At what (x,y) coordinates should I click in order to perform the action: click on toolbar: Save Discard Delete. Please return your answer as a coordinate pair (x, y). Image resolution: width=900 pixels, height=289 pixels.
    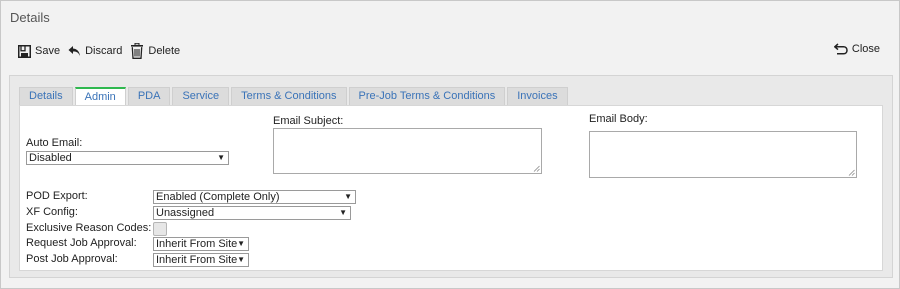
    Looking at the image, I should click on (103, 51).